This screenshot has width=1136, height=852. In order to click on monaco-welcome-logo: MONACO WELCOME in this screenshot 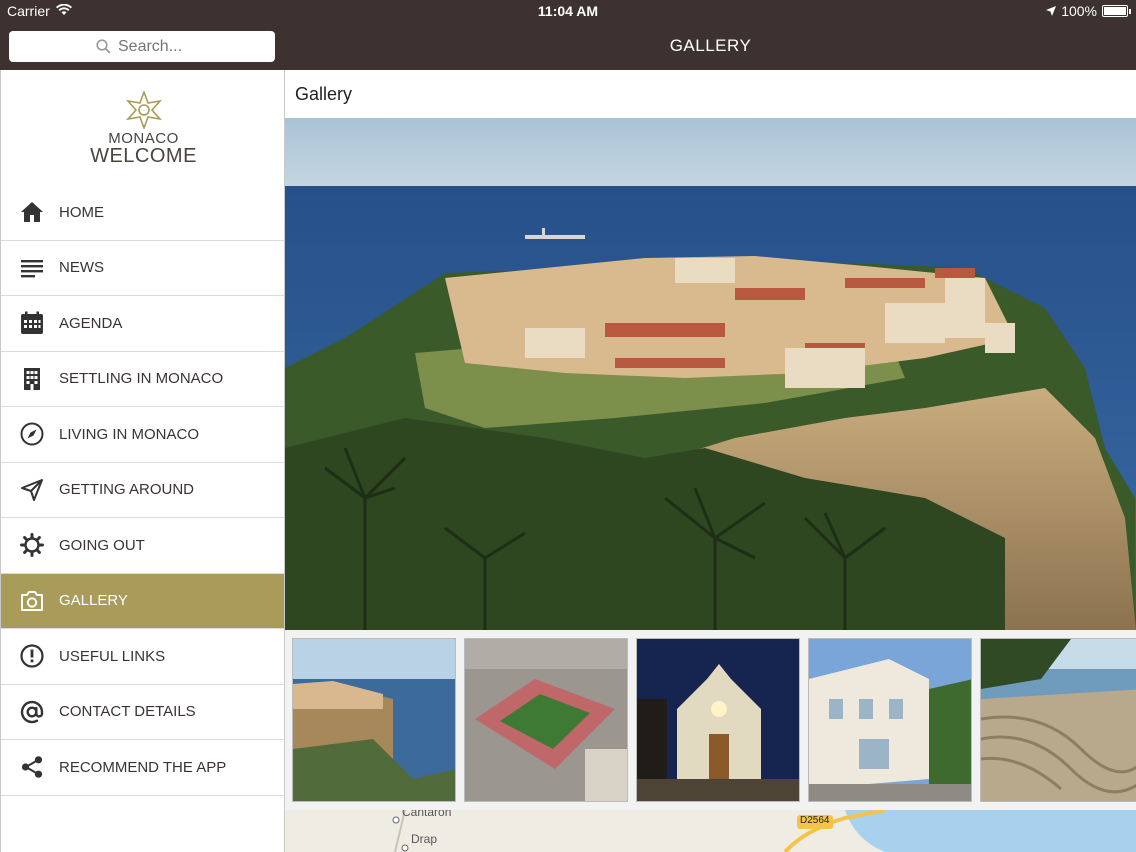, I will do `click(142, 127)`.